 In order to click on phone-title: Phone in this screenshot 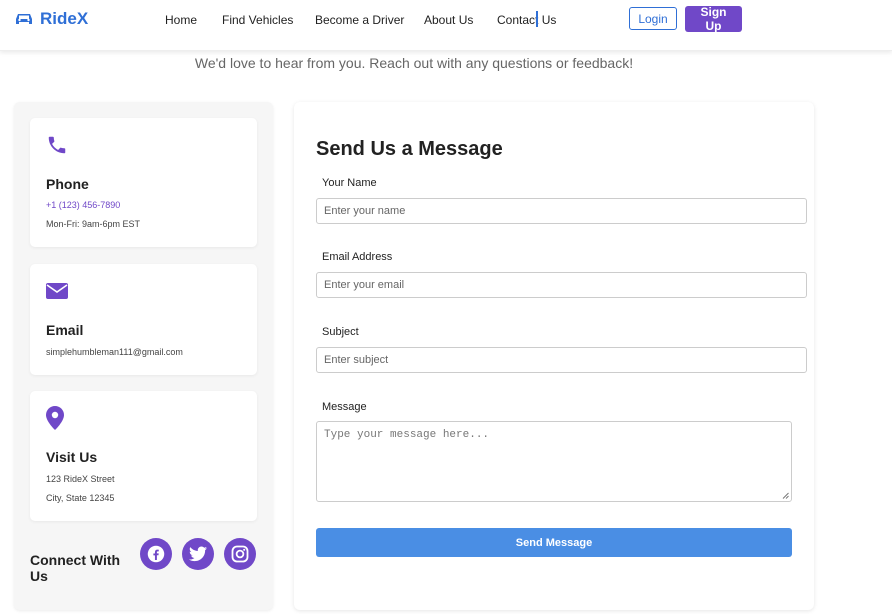, I will do `click(67, 184)`.